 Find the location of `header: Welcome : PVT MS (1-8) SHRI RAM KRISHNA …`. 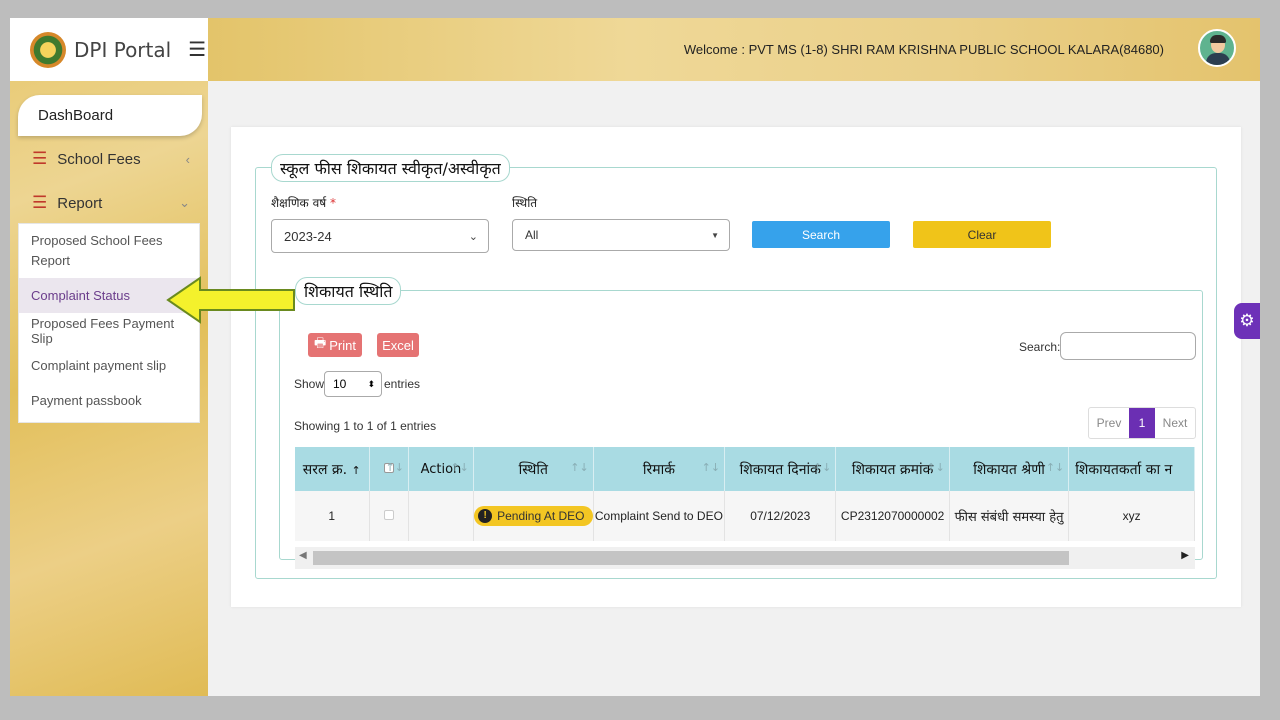

header: Welcome : PVT MS (1-8) SHRI RAM KRISHNA … is located at coordinates (734, 49).